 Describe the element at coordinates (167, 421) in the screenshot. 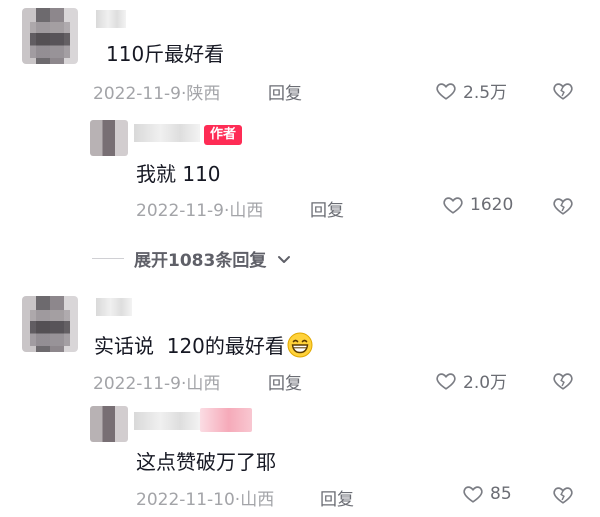

I see `replier-name-blurred` at that location.